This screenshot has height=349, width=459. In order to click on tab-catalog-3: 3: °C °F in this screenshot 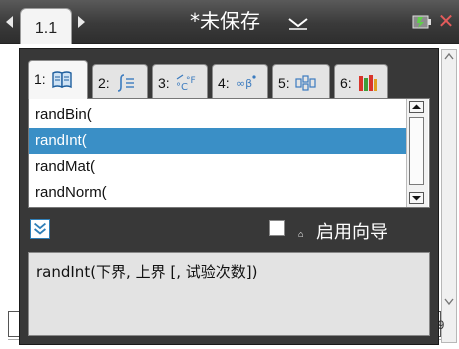, I will do `click(180, 81)`.